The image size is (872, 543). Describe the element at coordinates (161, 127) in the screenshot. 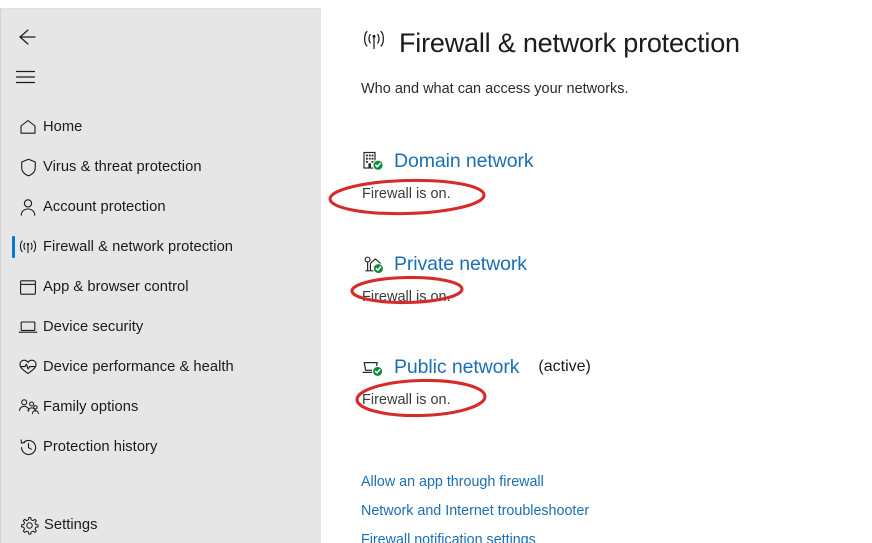

I see `sidebar-item-home: Home` at that location.